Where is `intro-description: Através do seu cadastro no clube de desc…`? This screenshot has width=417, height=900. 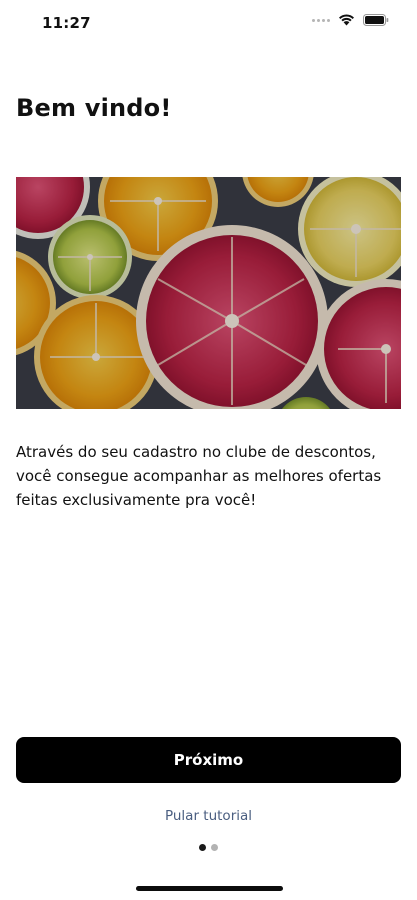 intro-description: Através do seu cadastro no clube de desc… is located at coordinates (199, 476).